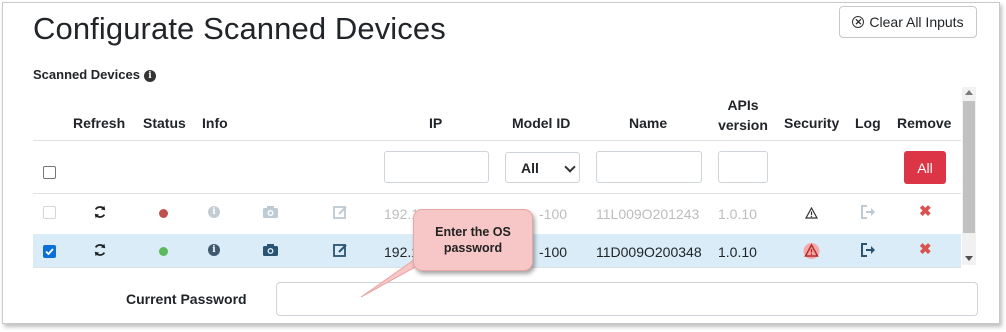 Image resolution: width=1006 pixels, height=332 pixels. I want to click on clear-all-inputs-label: Clear All Inputs, so click(916, 22).